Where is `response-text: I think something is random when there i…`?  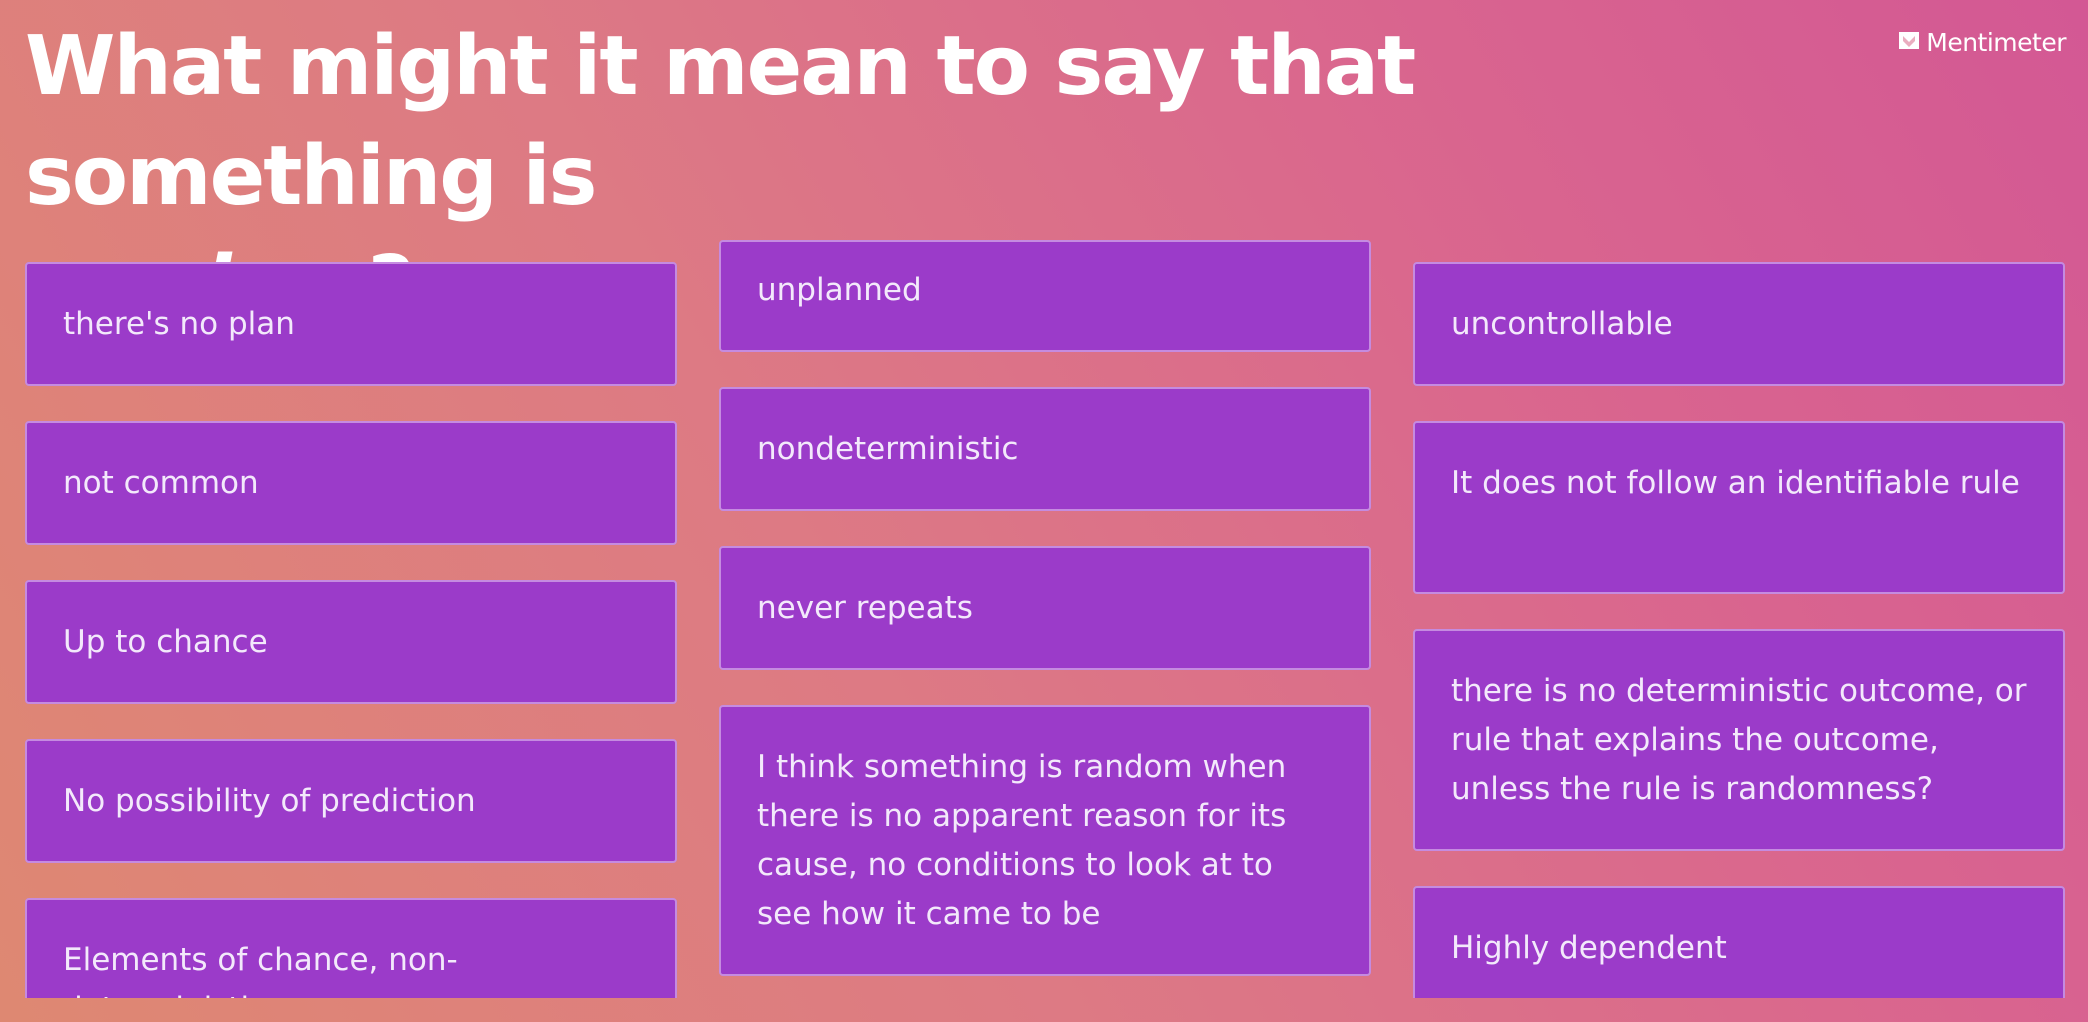 response-text: I think something is random when there i… is located at coordinates (1022, 840).